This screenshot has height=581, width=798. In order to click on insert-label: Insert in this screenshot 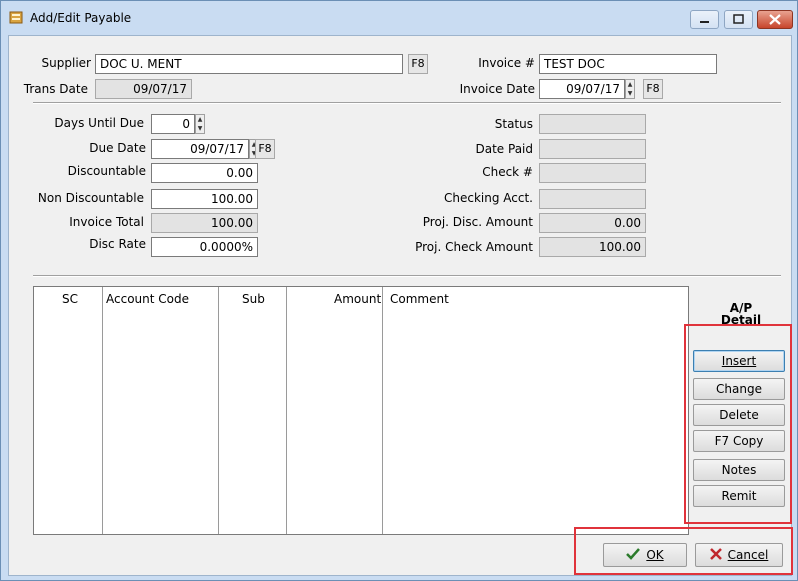, I will do `click(739, 361)`.